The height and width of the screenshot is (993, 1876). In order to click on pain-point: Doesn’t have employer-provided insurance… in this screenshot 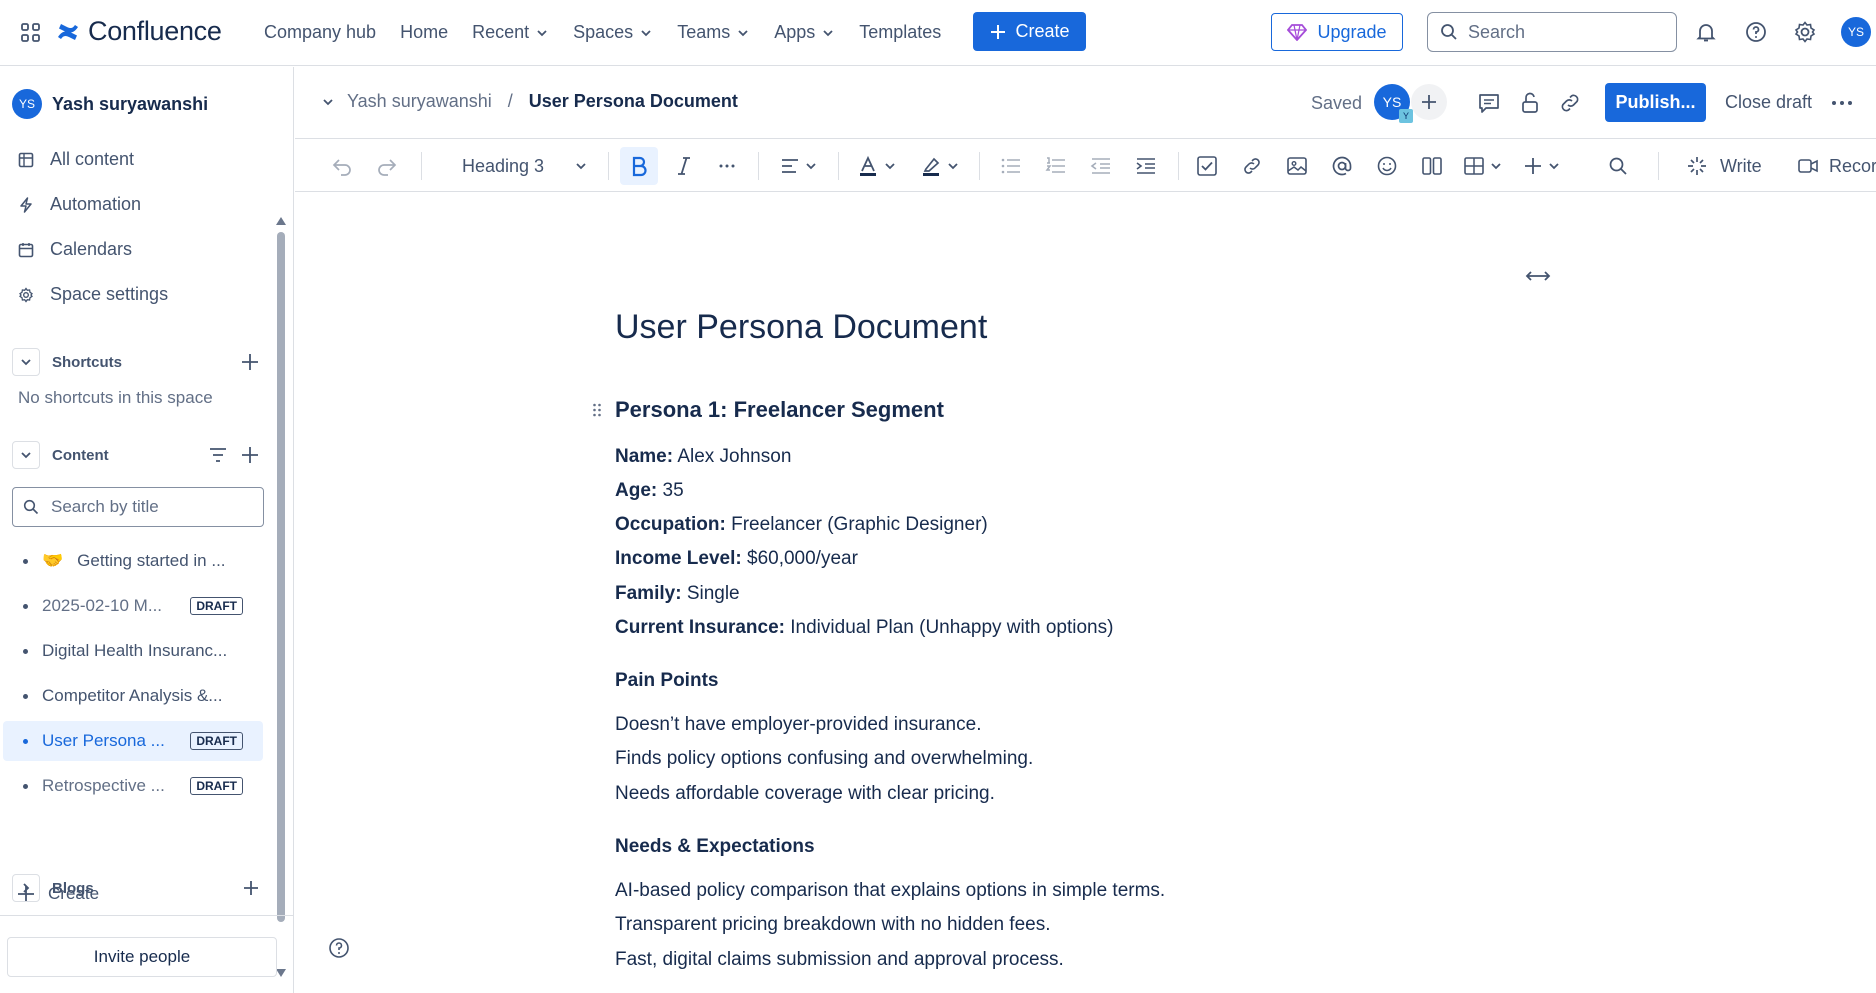, I will do `click(798, 725)`.